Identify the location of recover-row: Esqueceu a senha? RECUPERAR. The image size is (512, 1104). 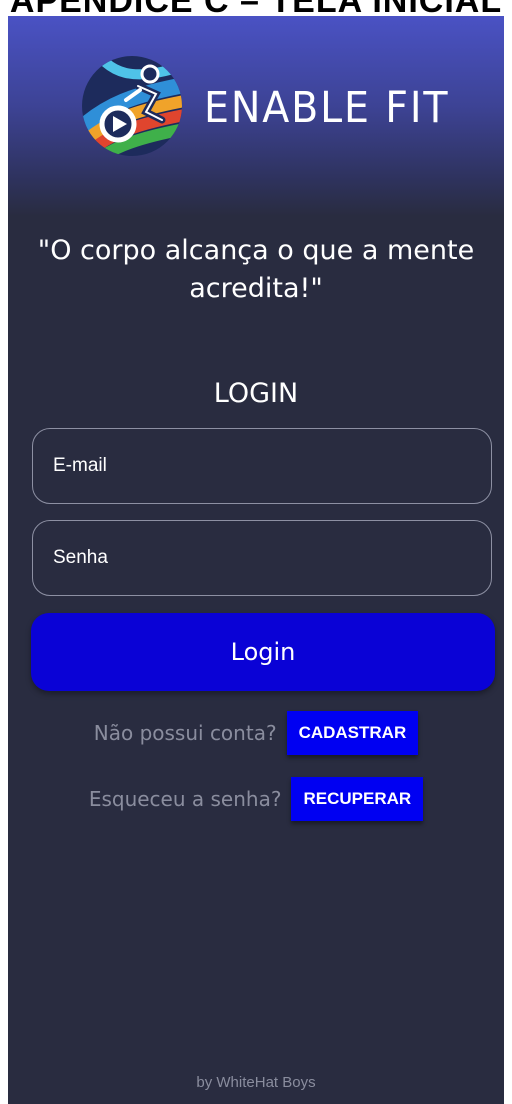
(256, 799).